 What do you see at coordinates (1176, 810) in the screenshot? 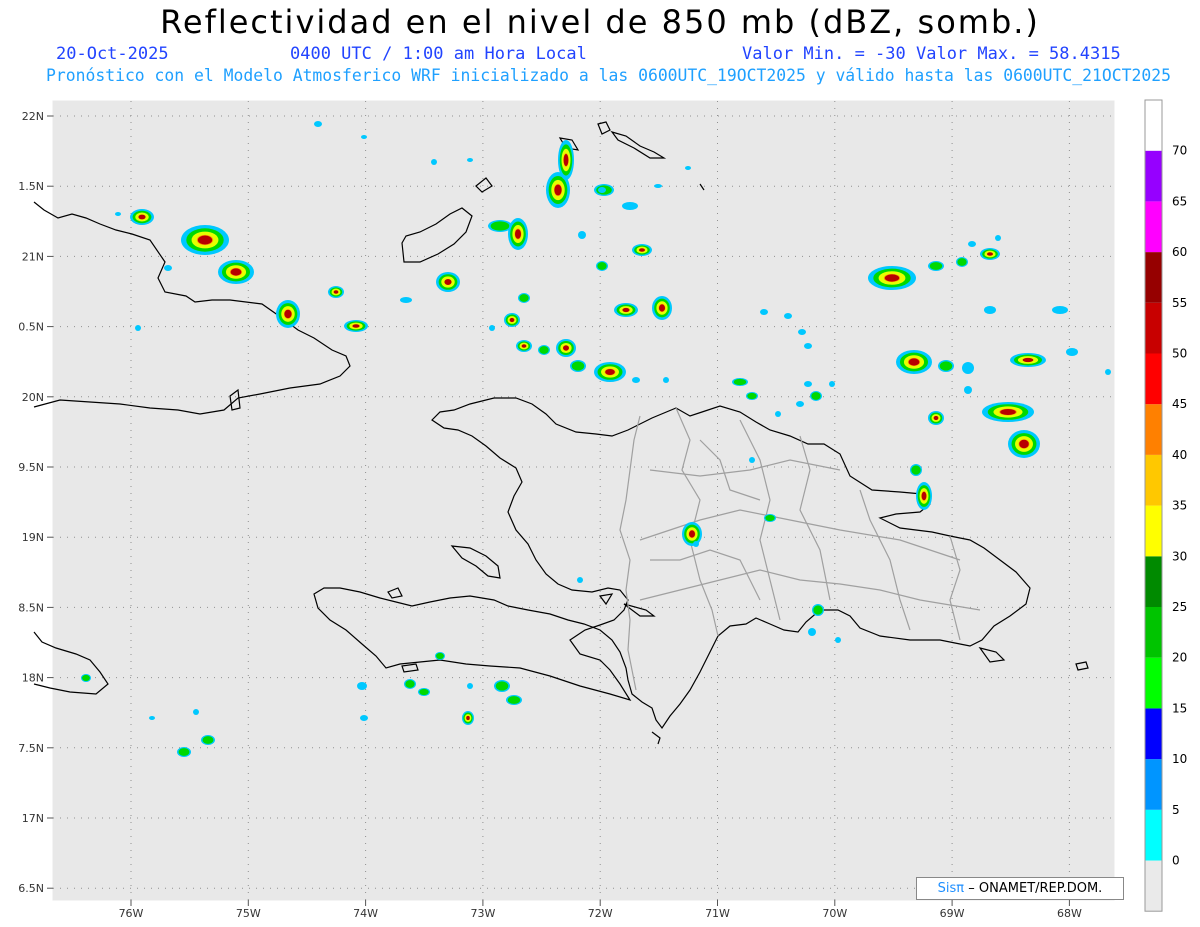
I see `colorbar-label: 5` at bounding box center [1176, 810].